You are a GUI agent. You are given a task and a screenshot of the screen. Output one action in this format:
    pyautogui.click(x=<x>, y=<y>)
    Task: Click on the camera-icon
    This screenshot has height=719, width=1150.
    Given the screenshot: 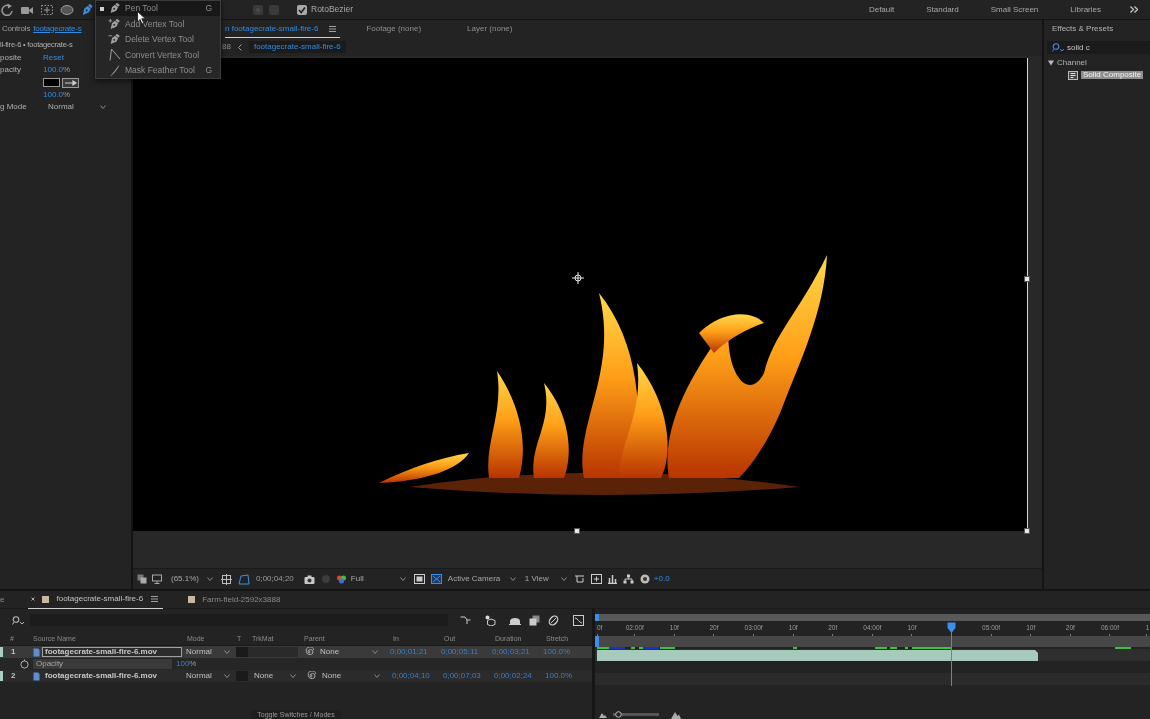 What is the action you would take?
    pyautogui.click(x=309, y=579)
    